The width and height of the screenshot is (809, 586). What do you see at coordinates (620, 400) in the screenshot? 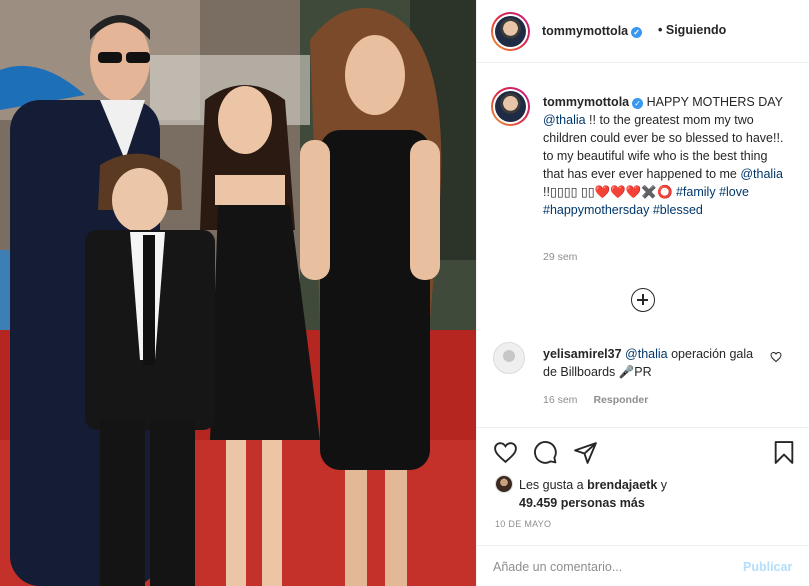
I see `reply-button: Responder` at bounding box center [620, 400].